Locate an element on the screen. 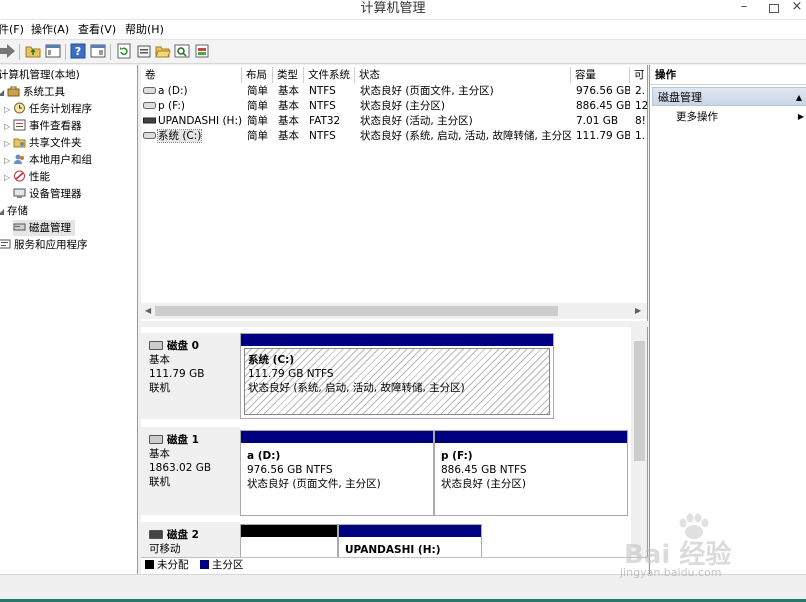  users-icon is located at coordinates (19, 159).